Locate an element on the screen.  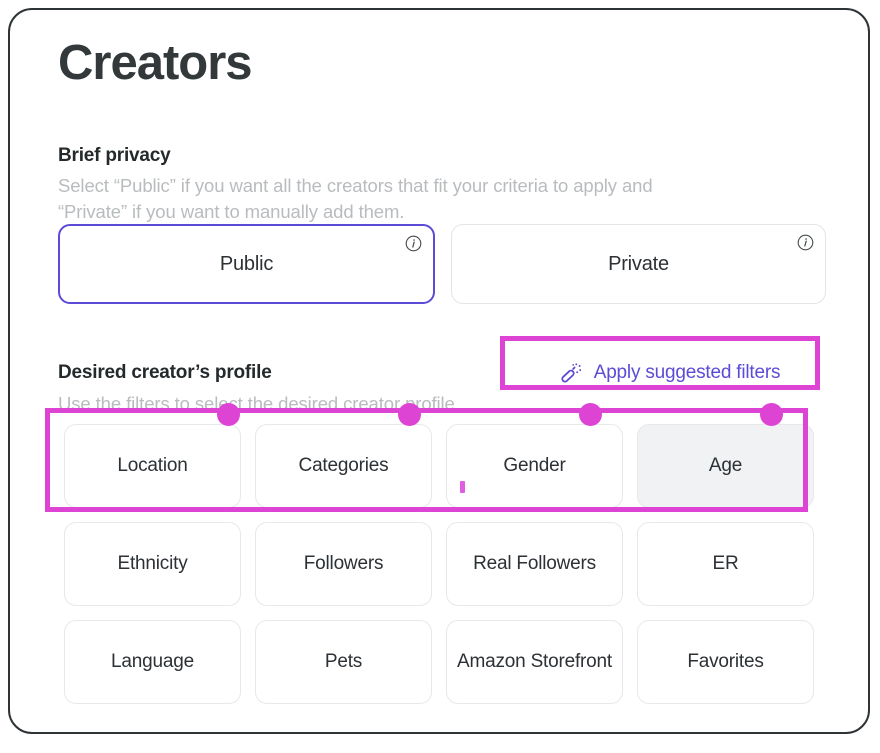
filter-chip-label: Ethnicity is located at coordinates (152, 563).